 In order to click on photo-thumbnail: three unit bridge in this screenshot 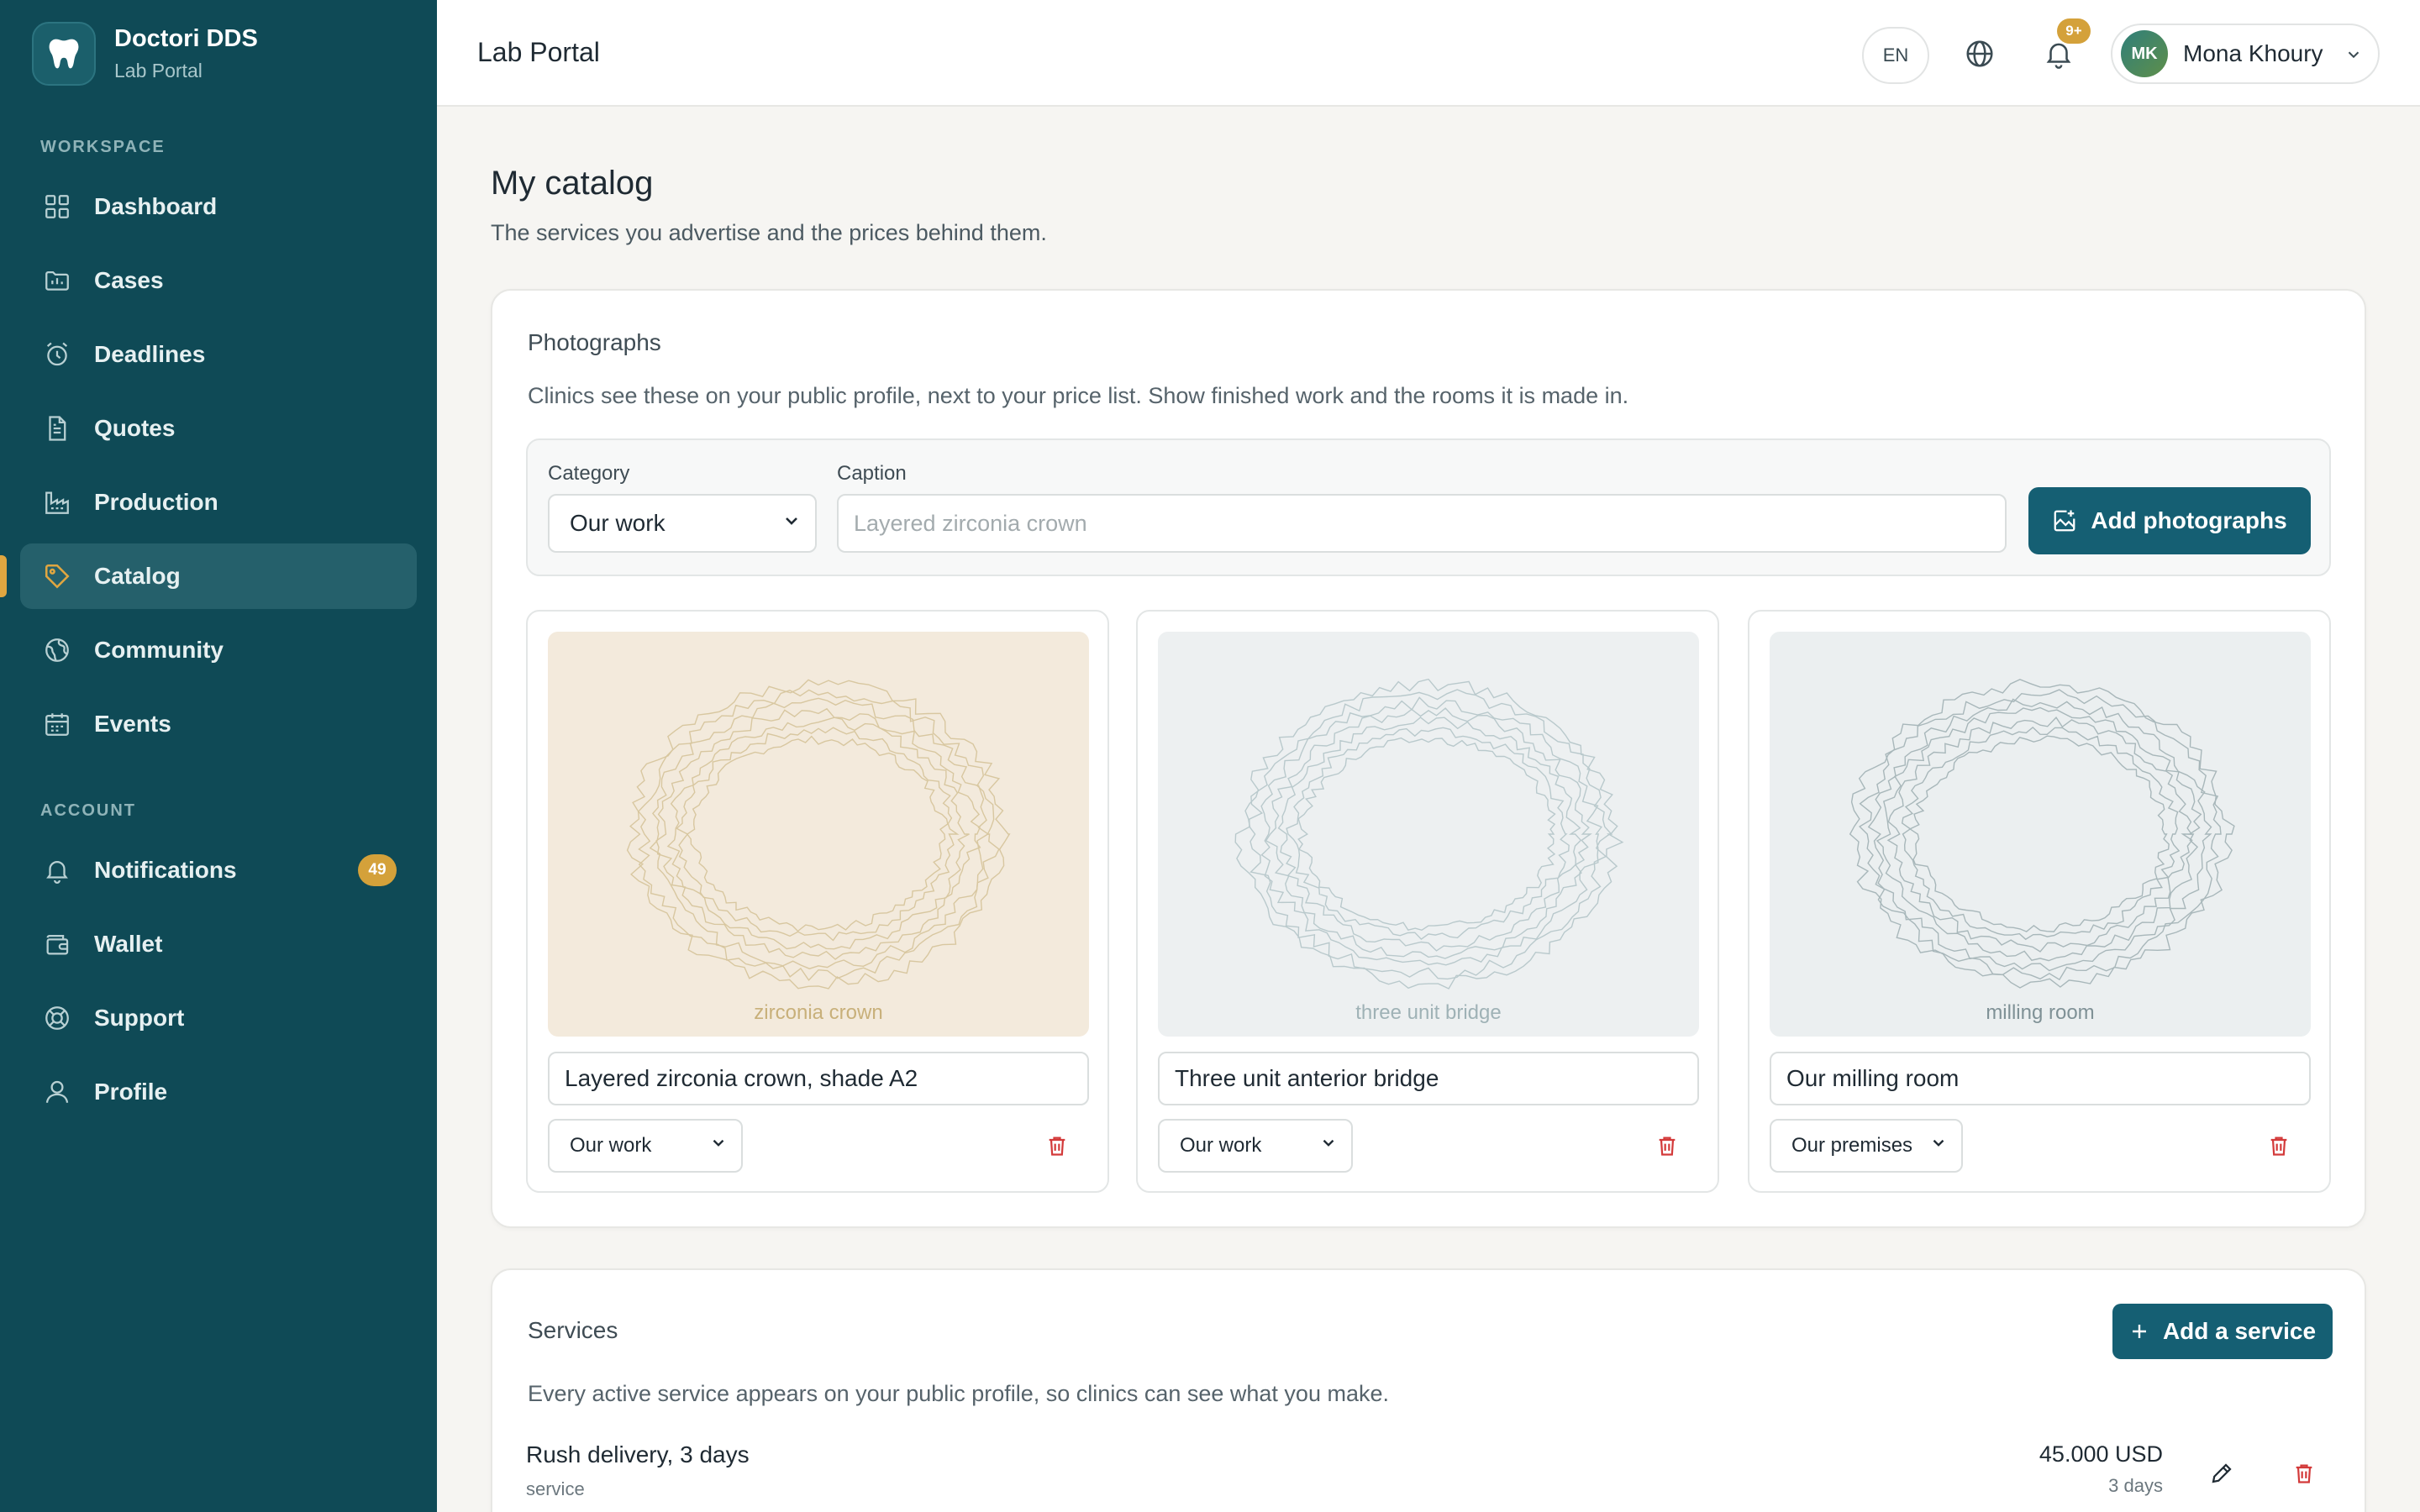, I will do `click(1428, 834)`.